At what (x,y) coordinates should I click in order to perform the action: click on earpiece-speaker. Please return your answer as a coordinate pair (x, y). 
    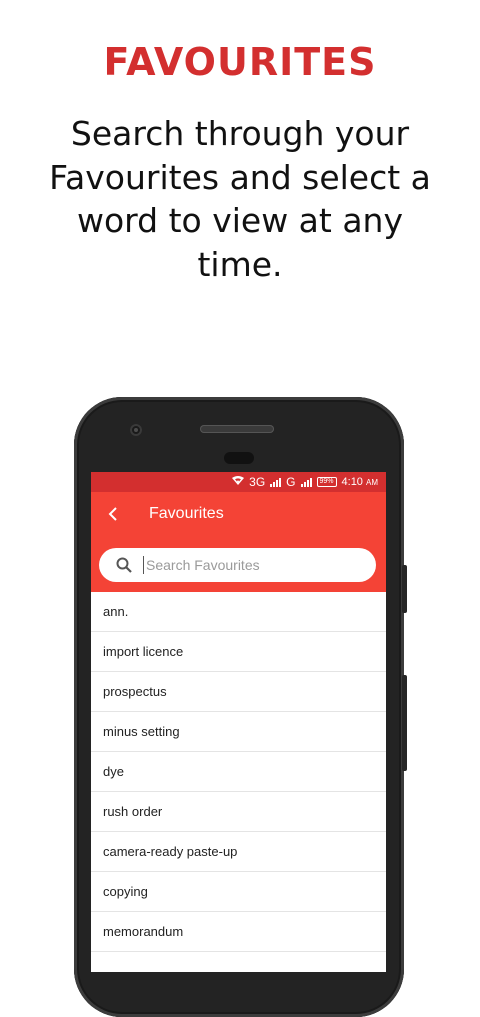
    Looking at the image, I should click on (237, 429).